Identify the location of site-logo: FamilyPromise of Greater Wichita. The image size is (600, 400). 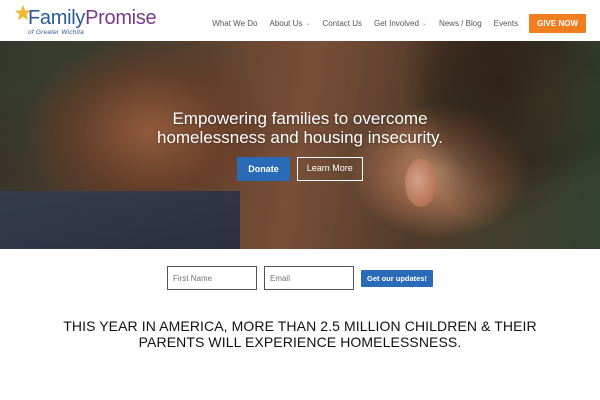
(85, 21).